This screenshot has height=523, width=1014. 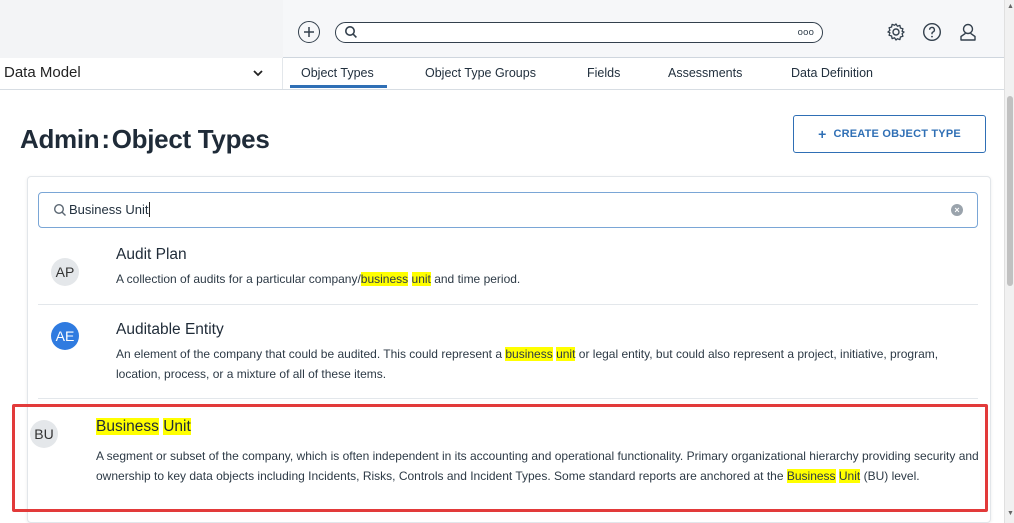 I want to click on object-type-search-input: Business Unit ×, so click(x=508, y=210).